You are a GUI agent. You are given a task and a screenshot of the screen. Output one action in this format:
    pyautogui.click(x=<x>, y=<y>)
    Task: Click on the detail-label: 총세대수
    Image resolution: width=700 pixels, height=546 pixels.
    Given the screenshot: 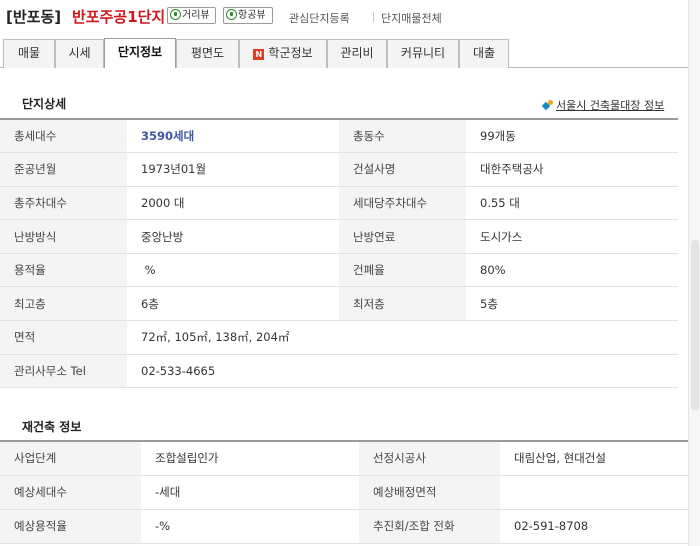 What is the action you would take?
    pyautogui.click(x=63, y=136)
    